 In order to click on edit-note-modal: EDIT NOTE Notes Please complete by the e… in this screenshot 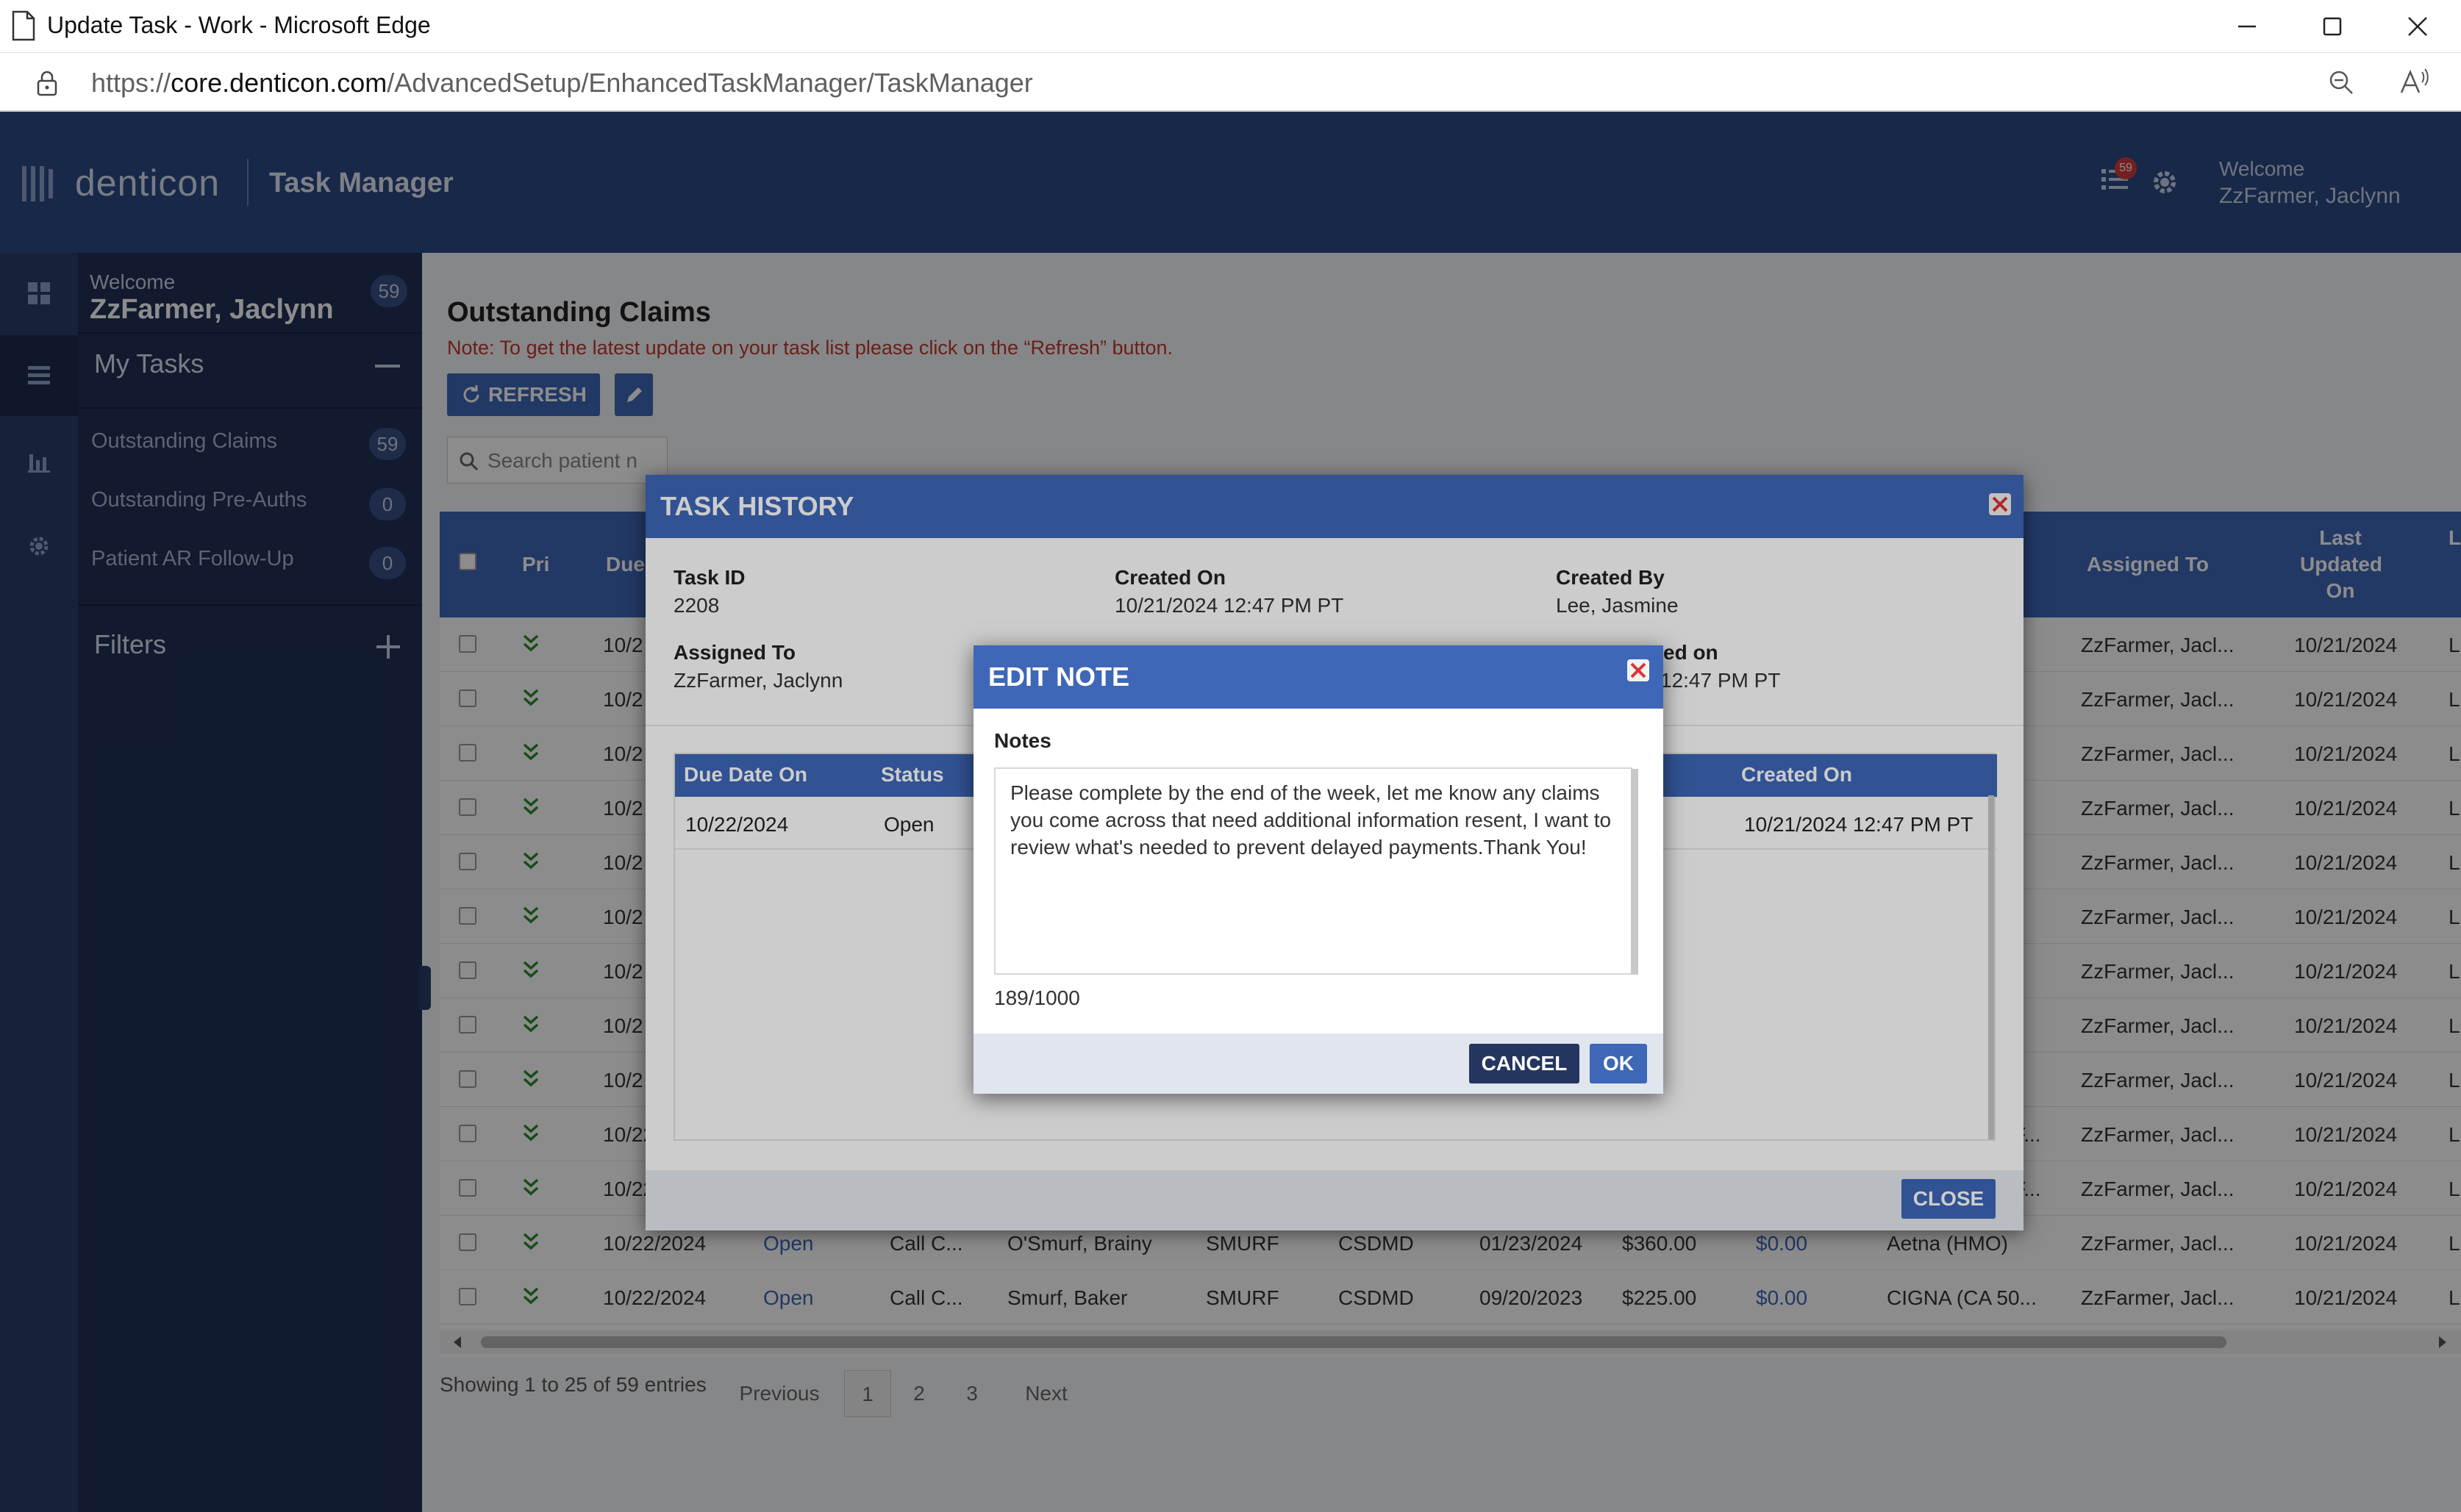, I will do `click(1318, 869)`.